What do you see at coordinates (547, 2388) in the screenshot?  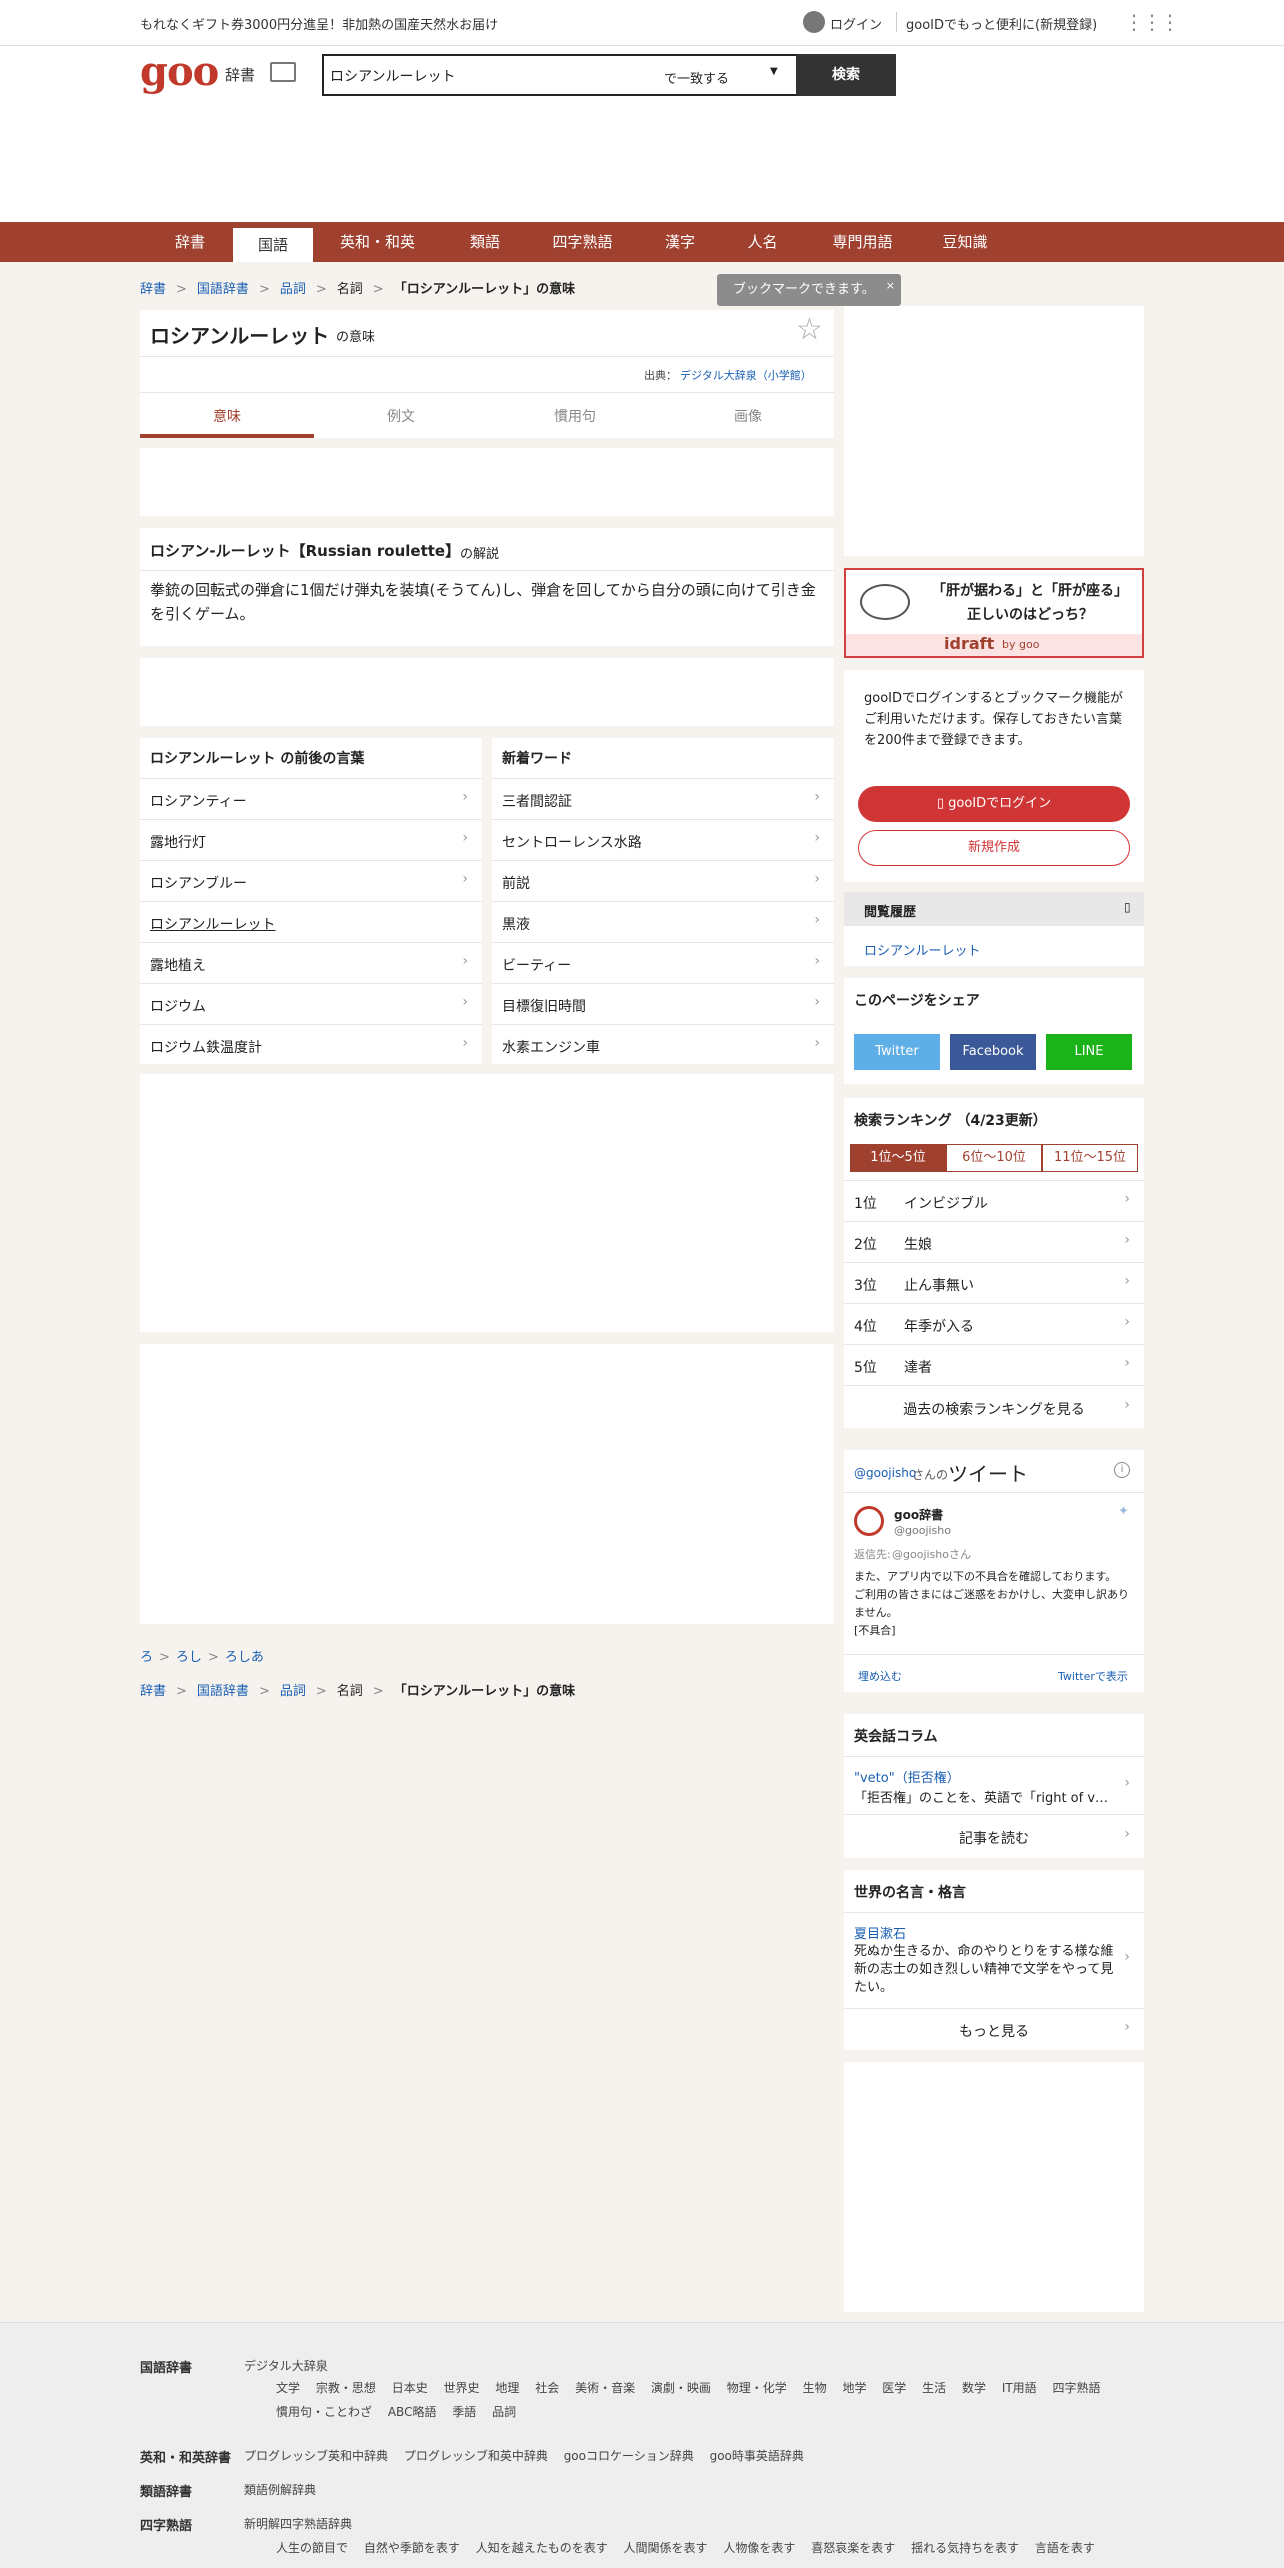 I see `footer-link: 社会` at bounding box center [547, 2388].